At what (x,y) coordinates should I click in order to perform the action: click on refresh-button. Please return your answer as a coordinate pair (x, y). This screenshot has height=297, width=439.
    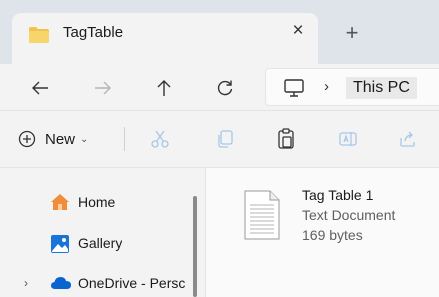
    Looking at the image, I should click on (225, 88).